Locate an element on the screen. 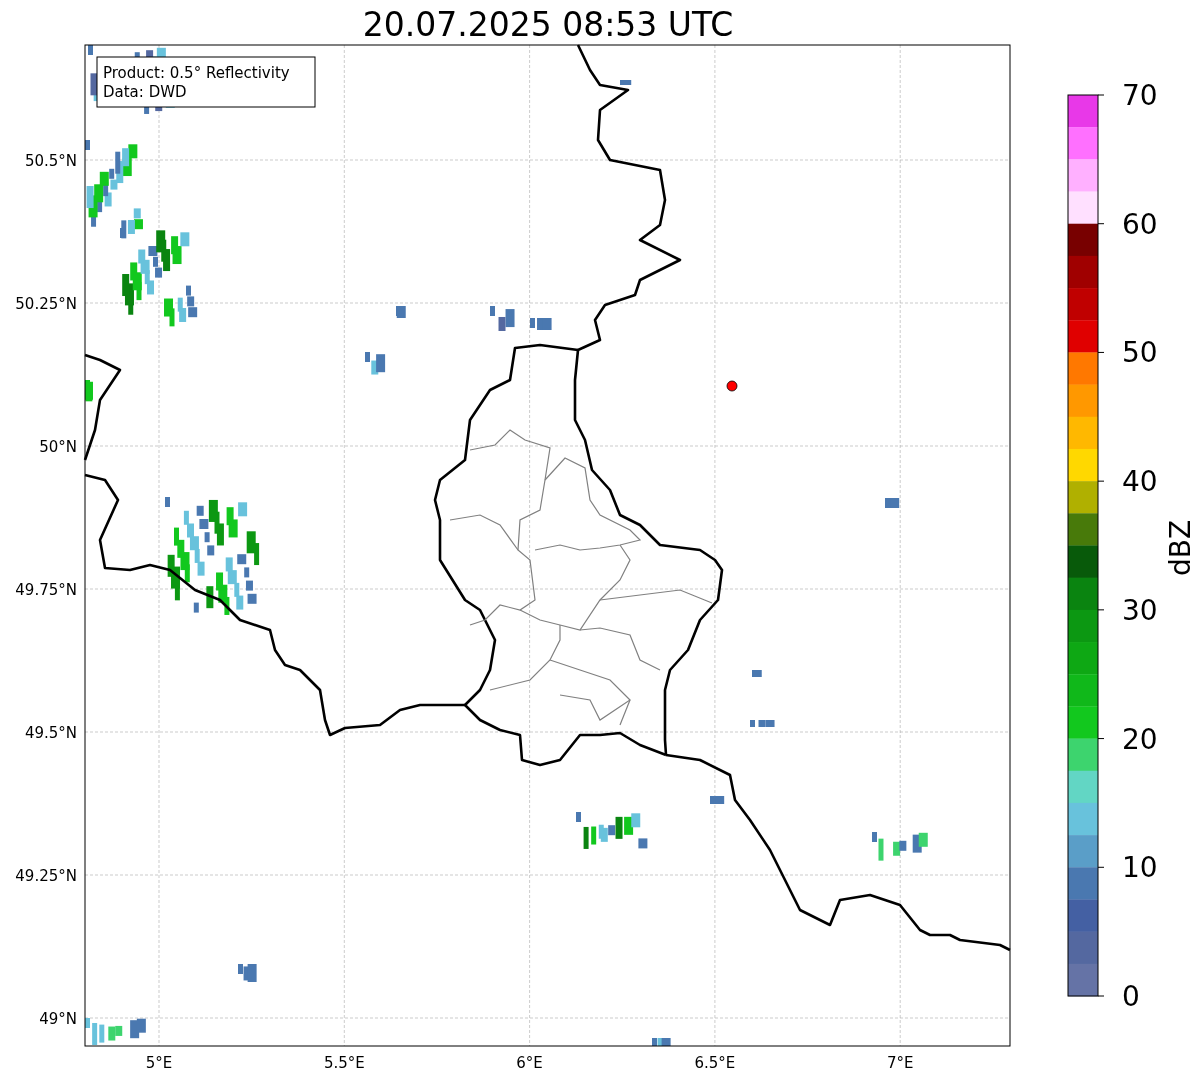  latitude-label: 49.25°N is located at coordinates (46, 876).